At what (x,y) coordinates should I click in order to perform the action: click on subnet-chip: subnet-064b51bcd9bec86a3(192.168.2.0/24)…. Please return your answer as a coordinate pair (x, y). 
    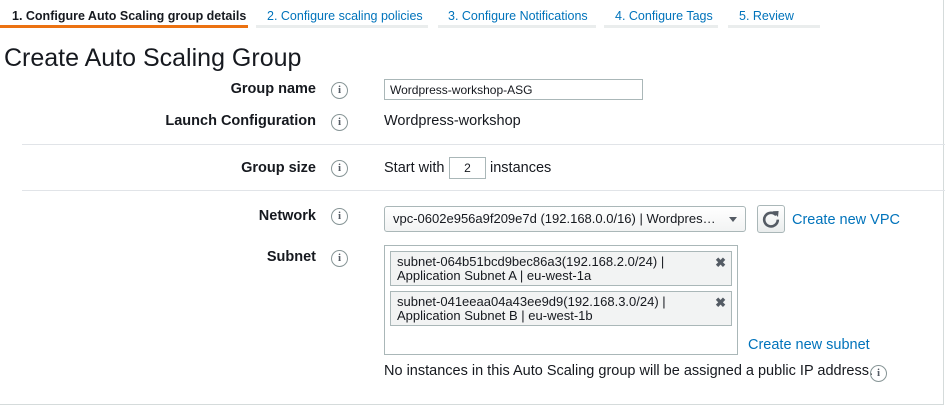
    Looking at the image, I should click on (561, 268).